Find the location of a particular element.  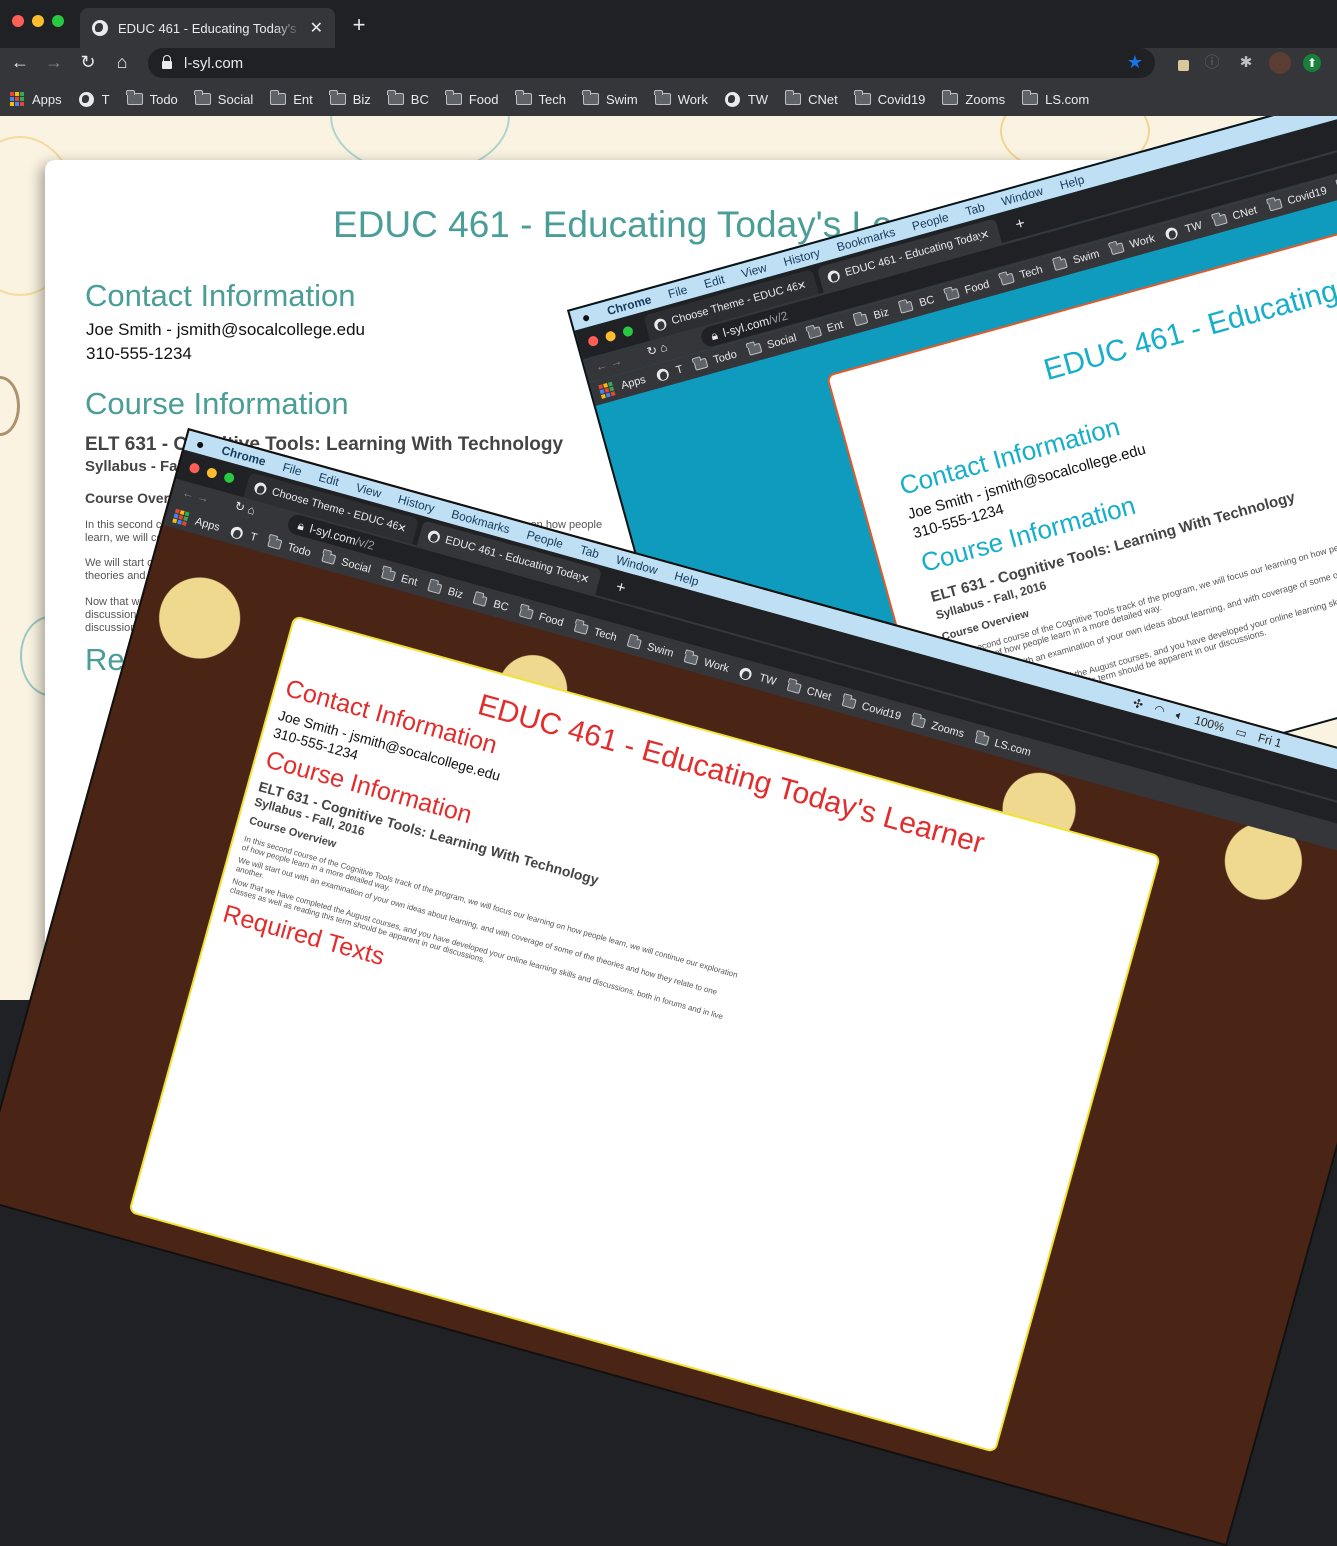

info-extension-icon: ⓘ is located at coordinates (1212, 63).